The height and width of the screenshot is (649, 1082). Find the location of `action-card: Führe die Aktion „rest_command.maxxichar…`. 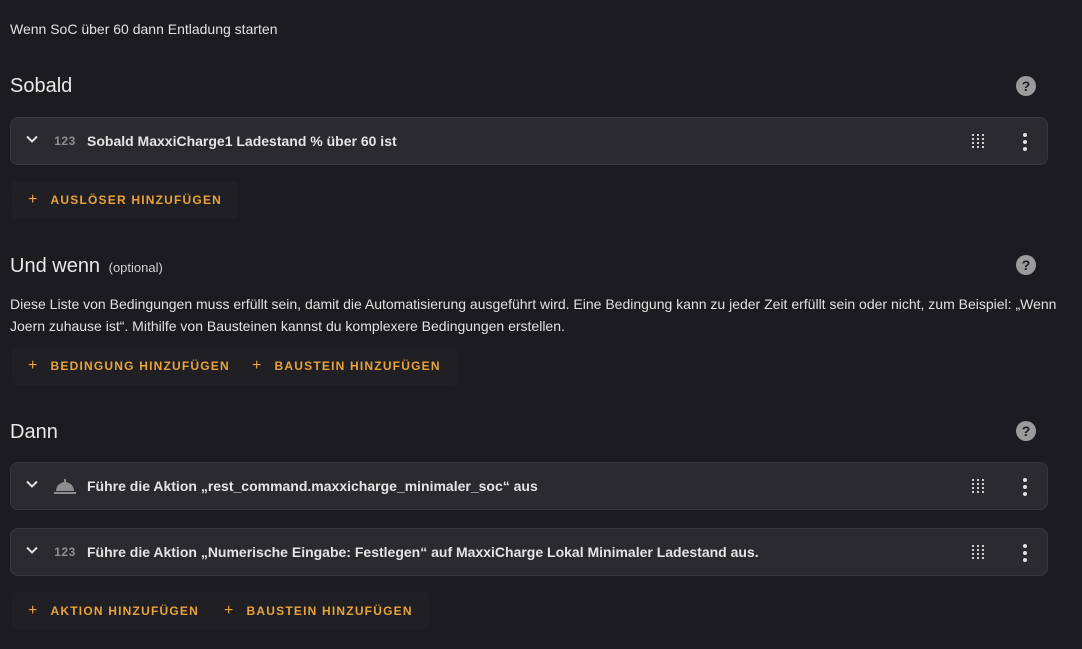

action-card: Führe die Aktion „rest_command.maxxichar… is located at coordinates (529, 486).